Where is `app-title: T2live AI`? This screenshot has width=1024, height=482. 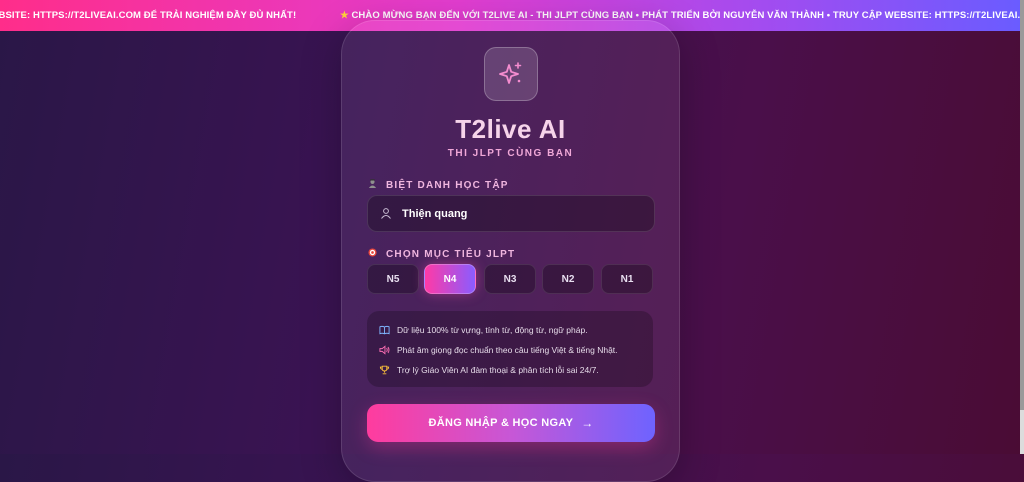 app-title: T2live AI is located at coordinates (510, 129).